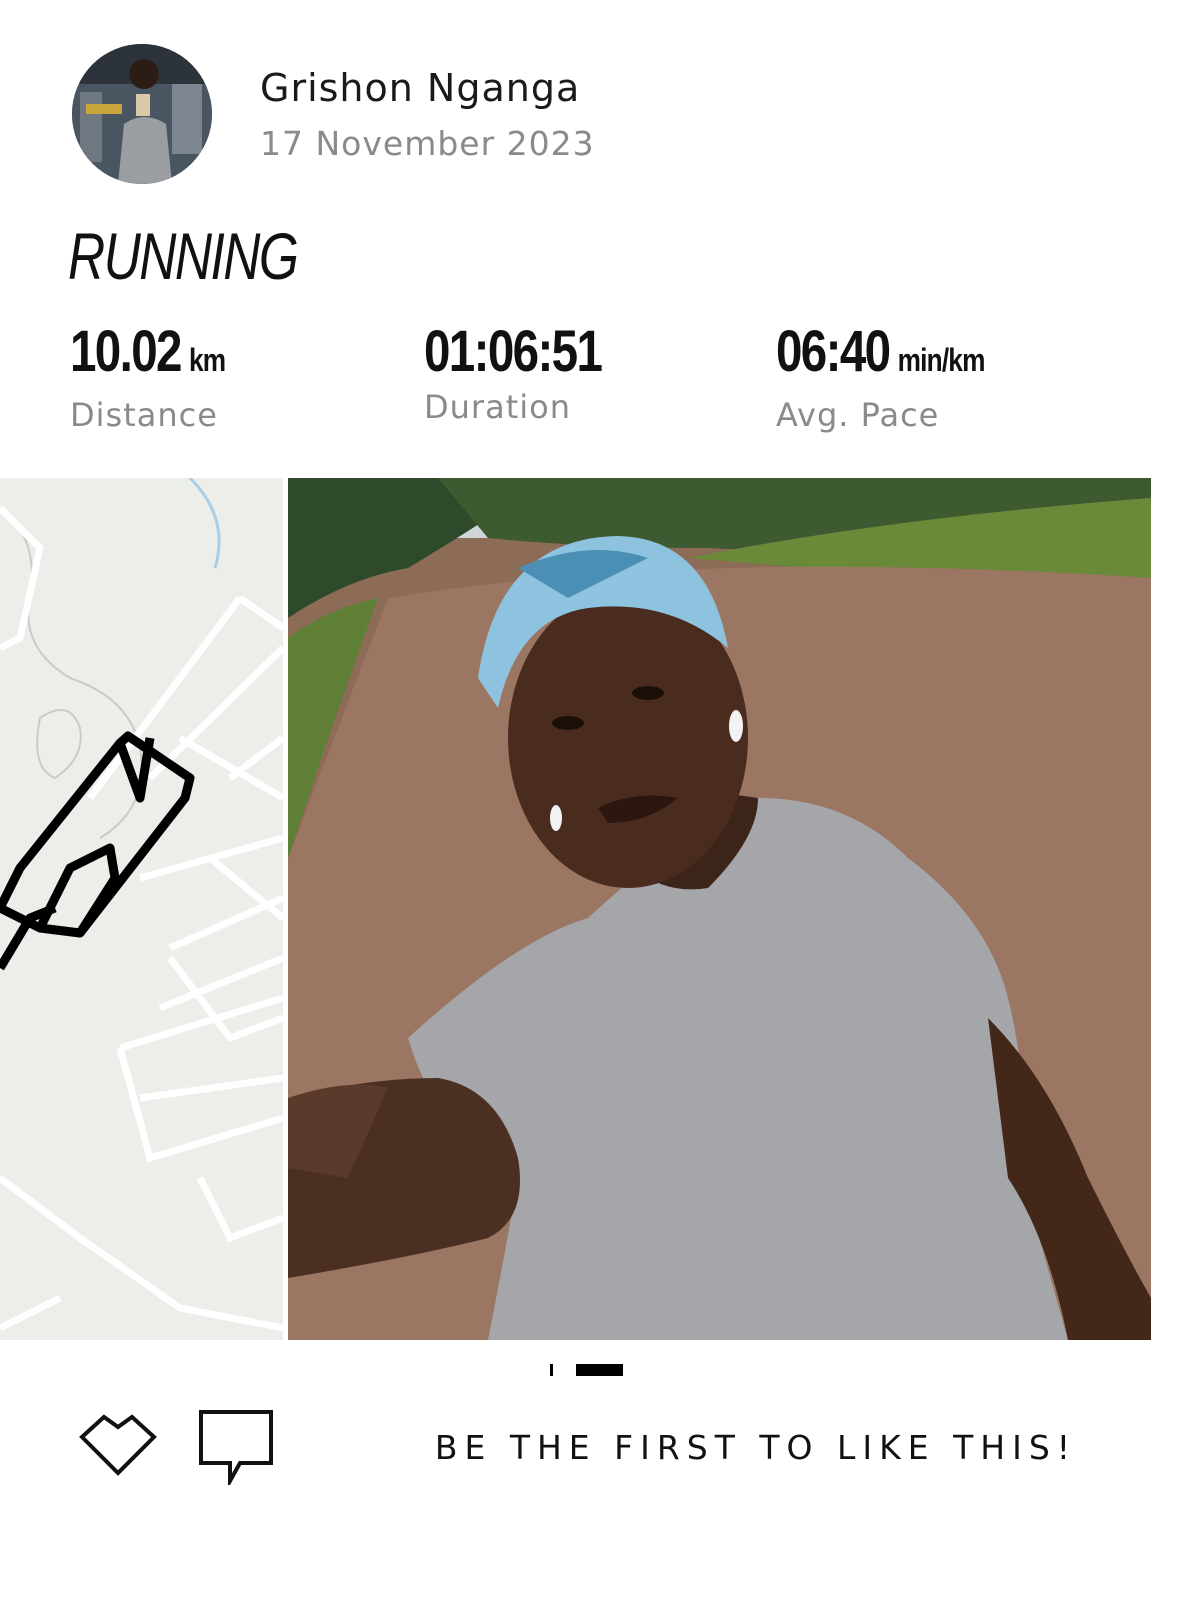 This screenshot has width=1179, height=1606. Describe the element at coordinates (497, 407) in the screenshot. I see `stat-label: Duration` at that location.